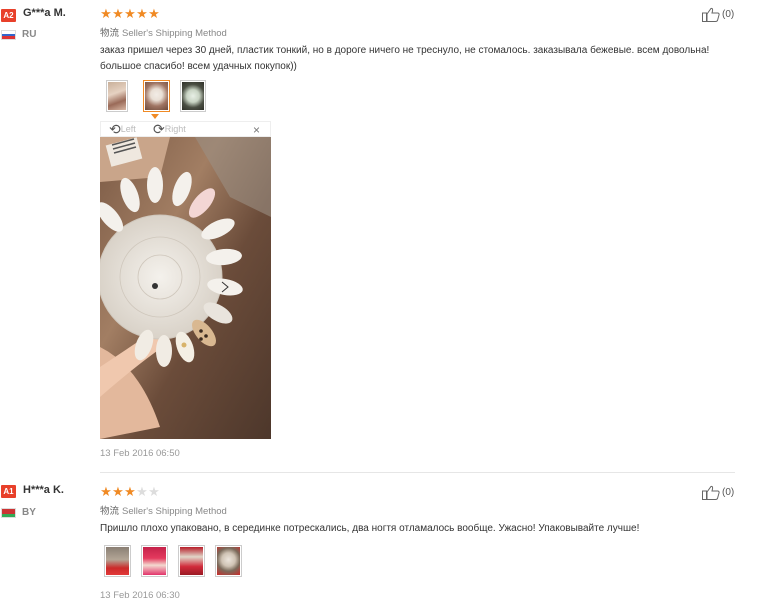 This screenshot has width=760, height=602. I want to click on close-icon: ×, so click(256, 130).